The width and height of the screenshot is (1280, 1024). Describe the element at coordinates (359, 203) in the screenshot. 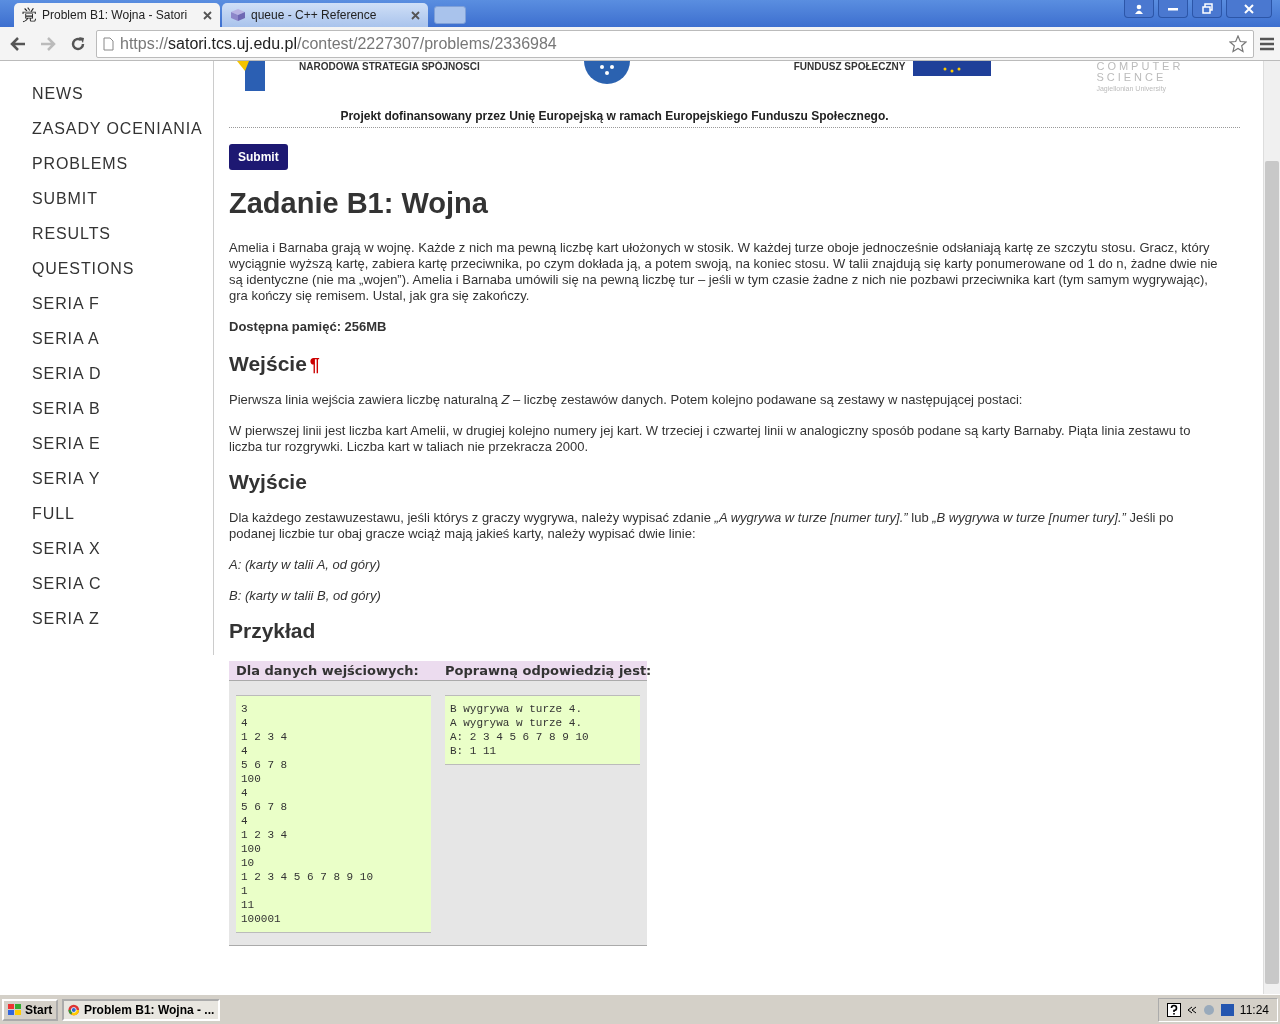

I see `problem-title: Zadanie B1: Wojna` at that location.